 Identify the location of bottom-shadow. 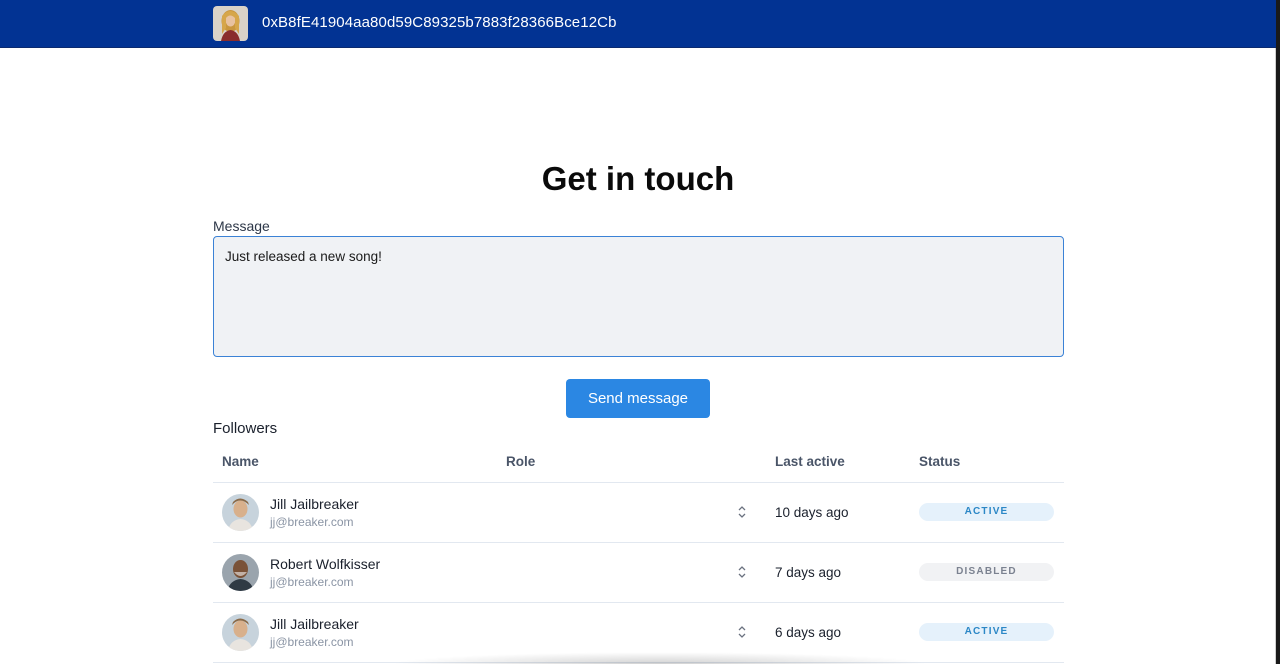
(660, 658).